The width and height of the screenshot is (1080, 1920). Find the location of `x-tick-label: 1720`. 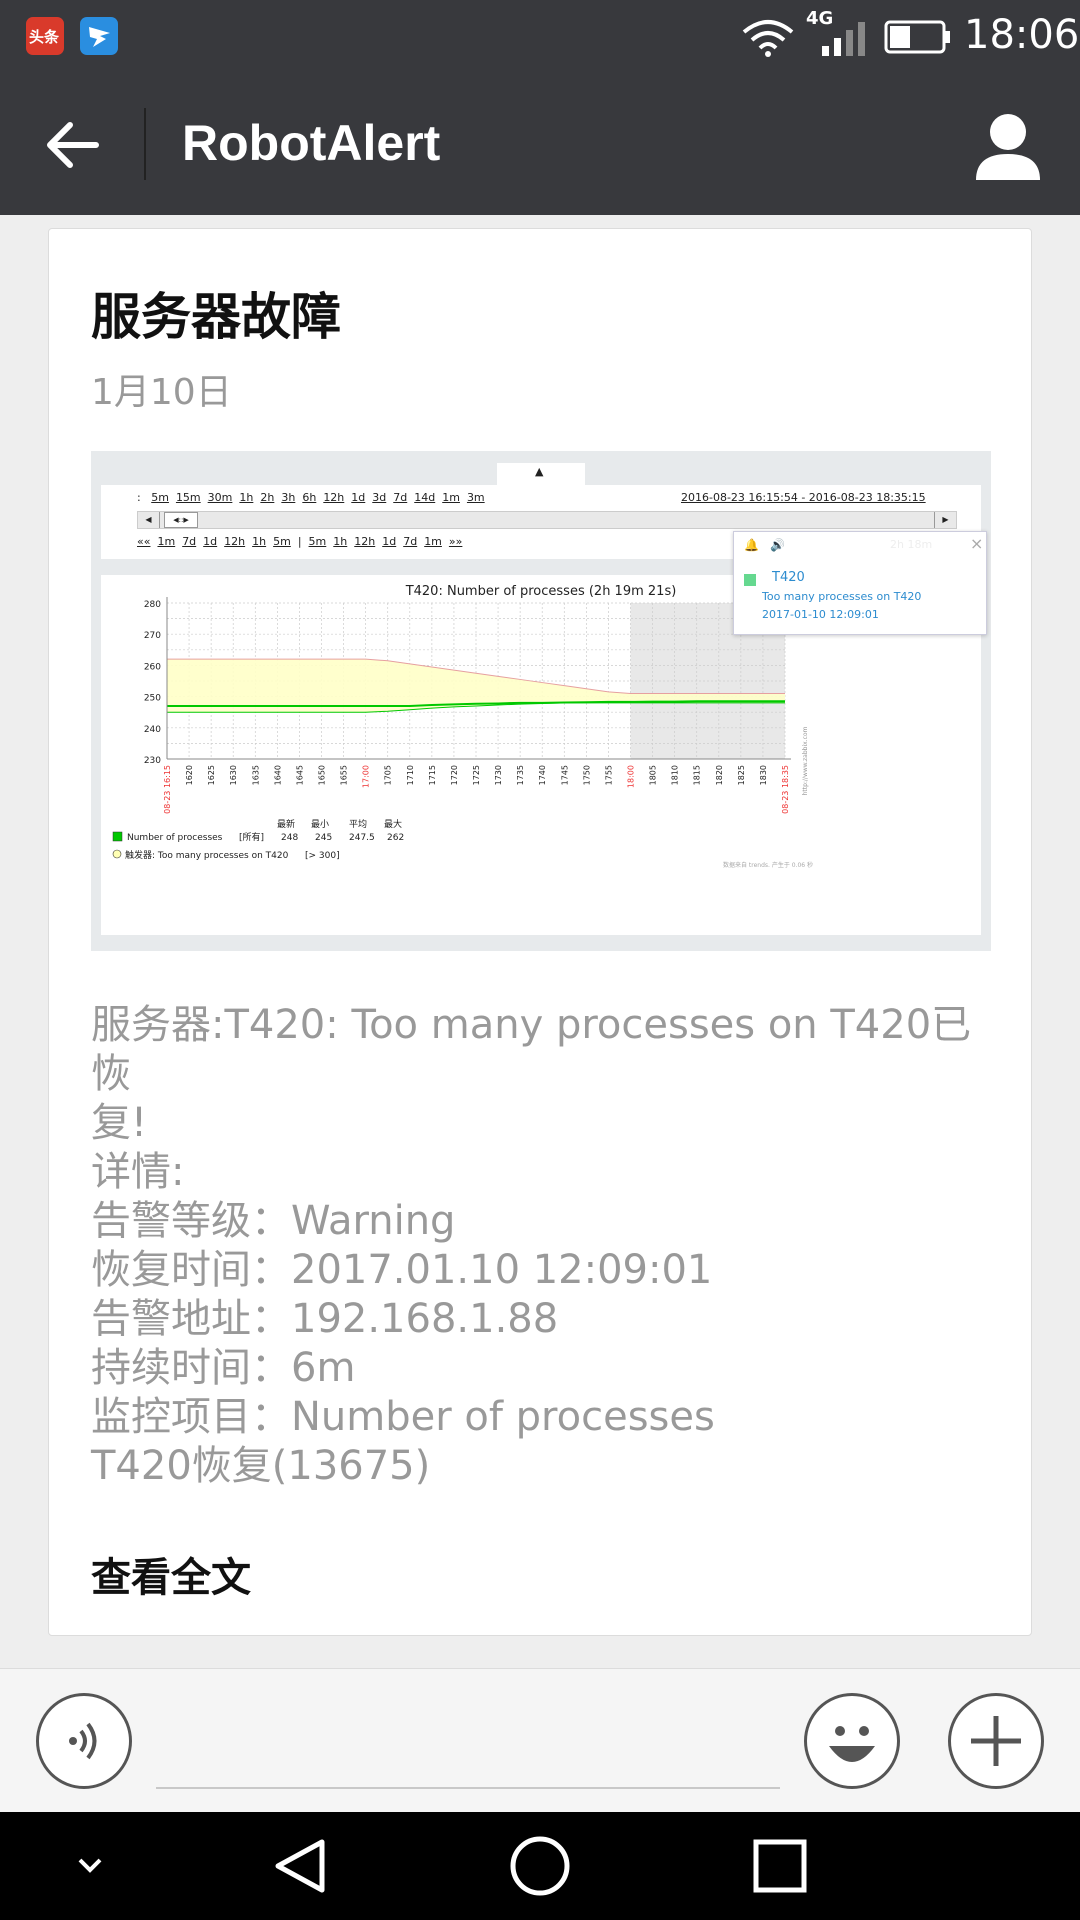

x-tick-label: 1720 is located at coordinates (454, 775).